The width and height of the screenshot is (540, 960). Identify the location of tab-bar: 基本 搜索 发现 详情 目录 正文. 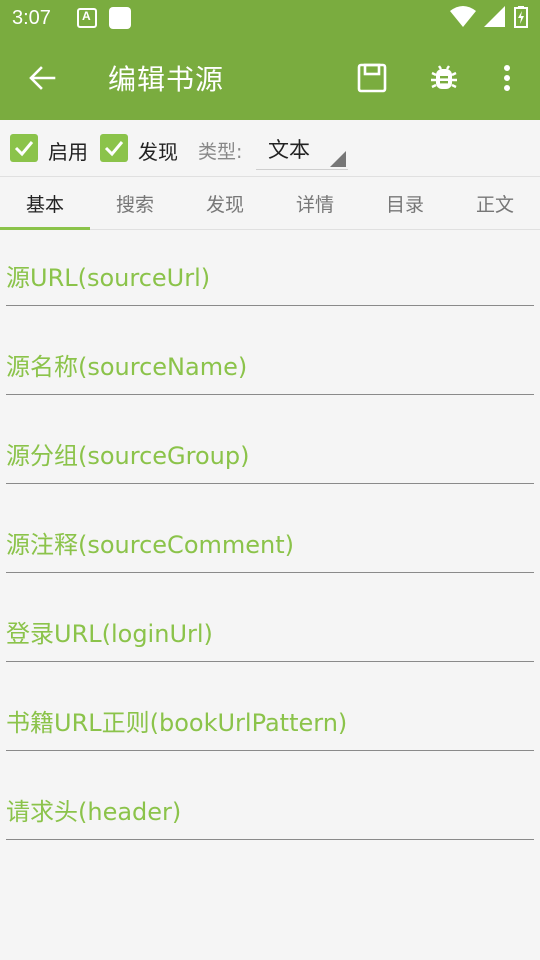
(270, 203).